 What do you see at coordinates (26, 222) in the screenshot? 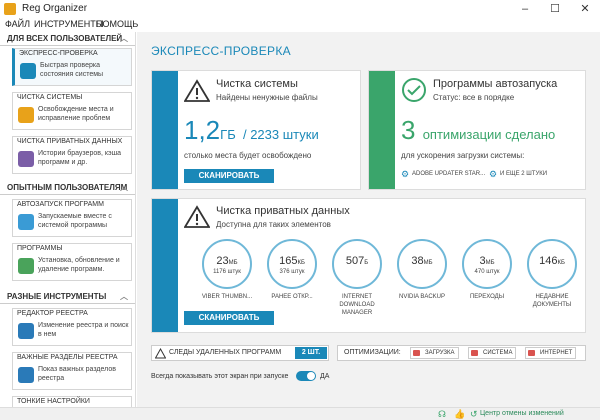
I see `rocket-icon` at bounding box center [26, 222].